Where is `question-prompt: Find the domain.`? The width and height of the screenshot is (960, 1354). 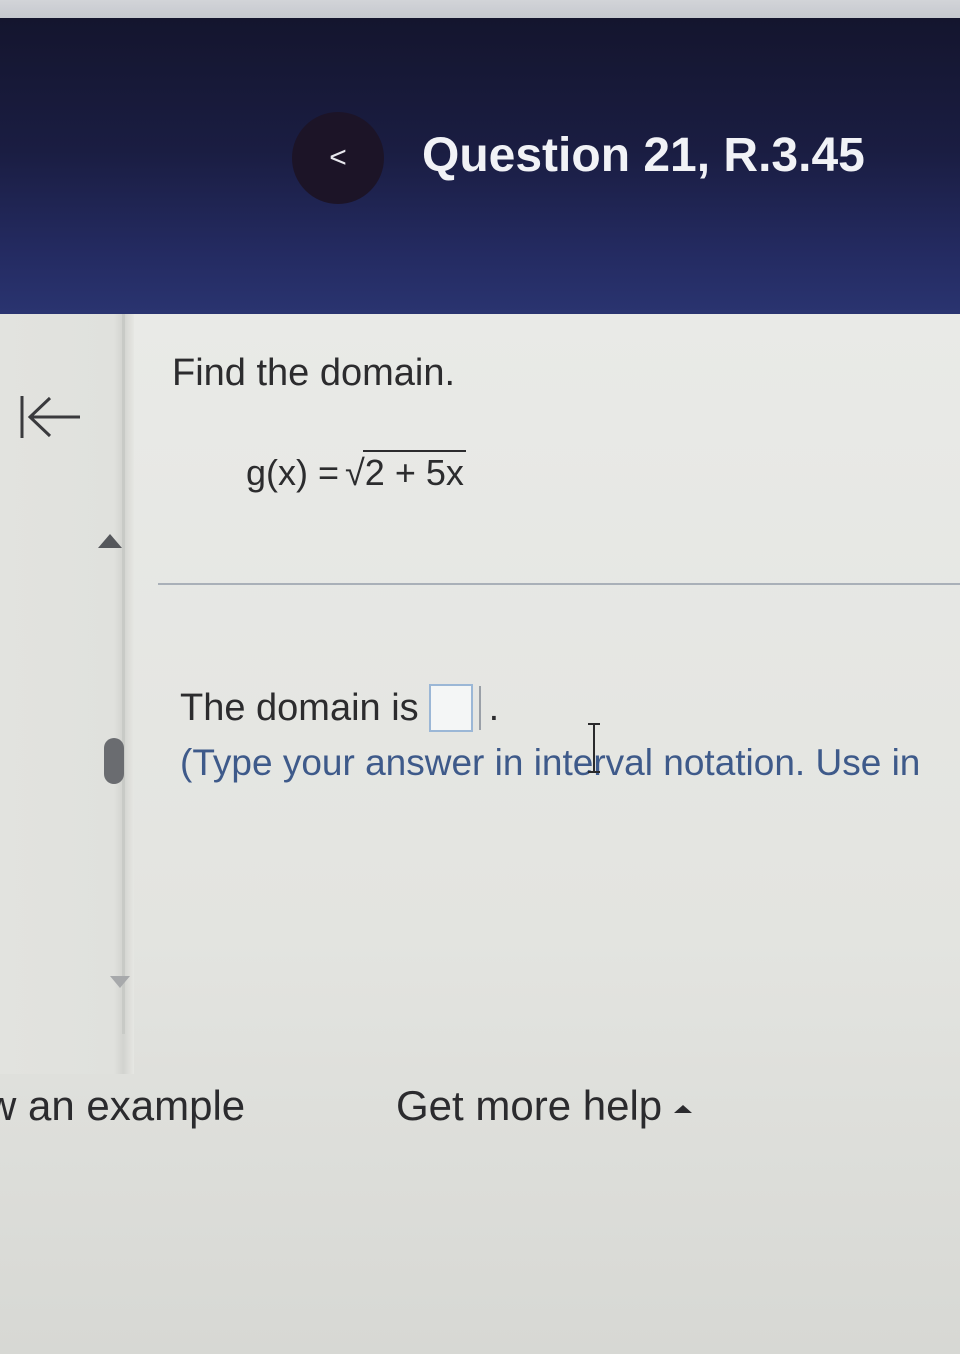
question-prompt: Find the domain. is located at coordinates (314, 373).